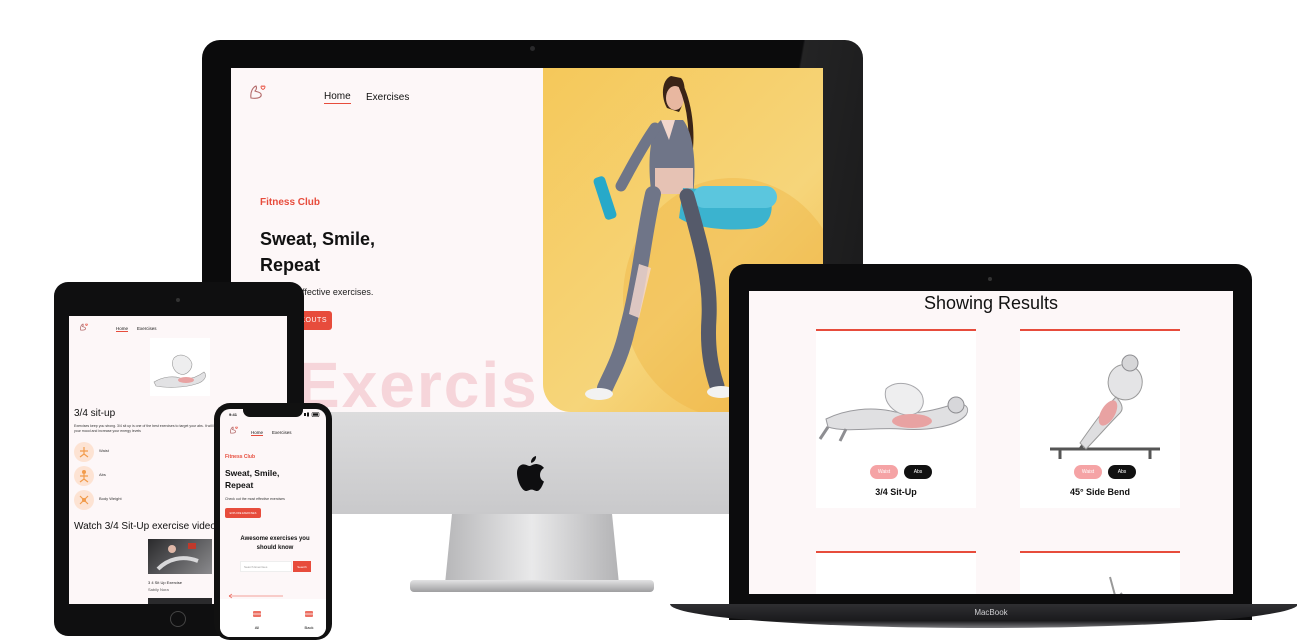  Describe the element at coordinates (84, 452) in the screenshot. I see `body-part-icon` at that location.